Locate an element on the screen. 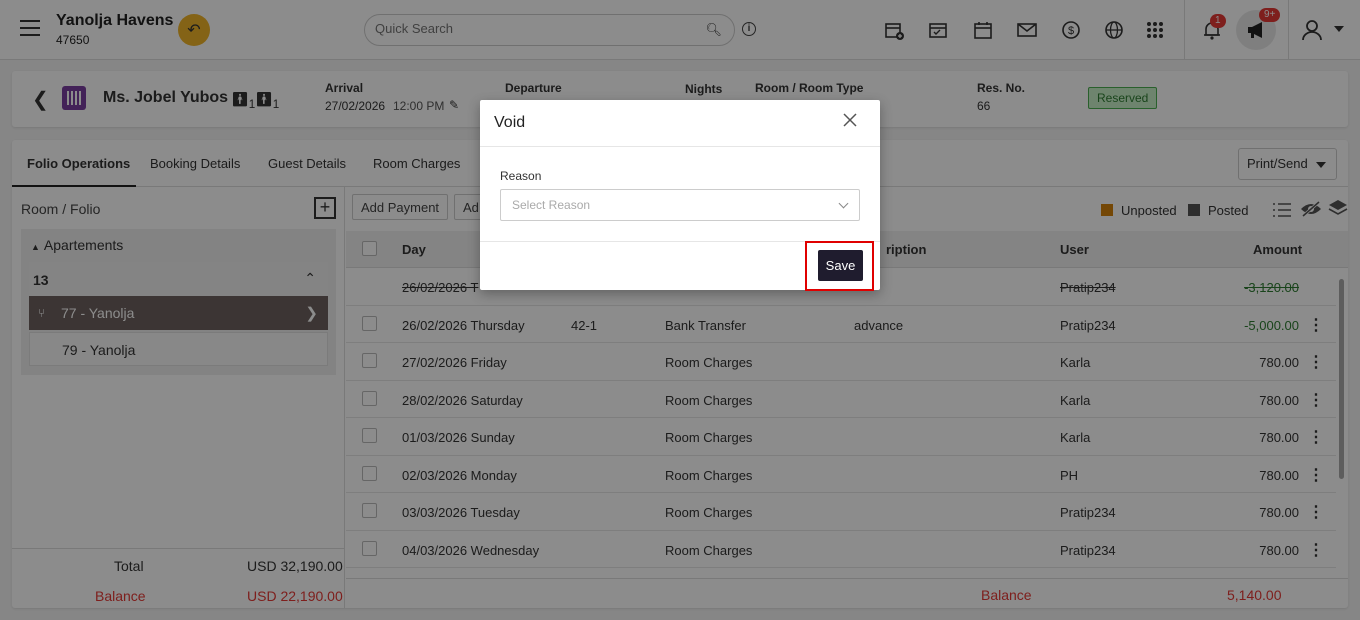 Image resolution: width=1360 pixels, height=620 pixels. chevron-down-icon is located at coordinates (843, 203).